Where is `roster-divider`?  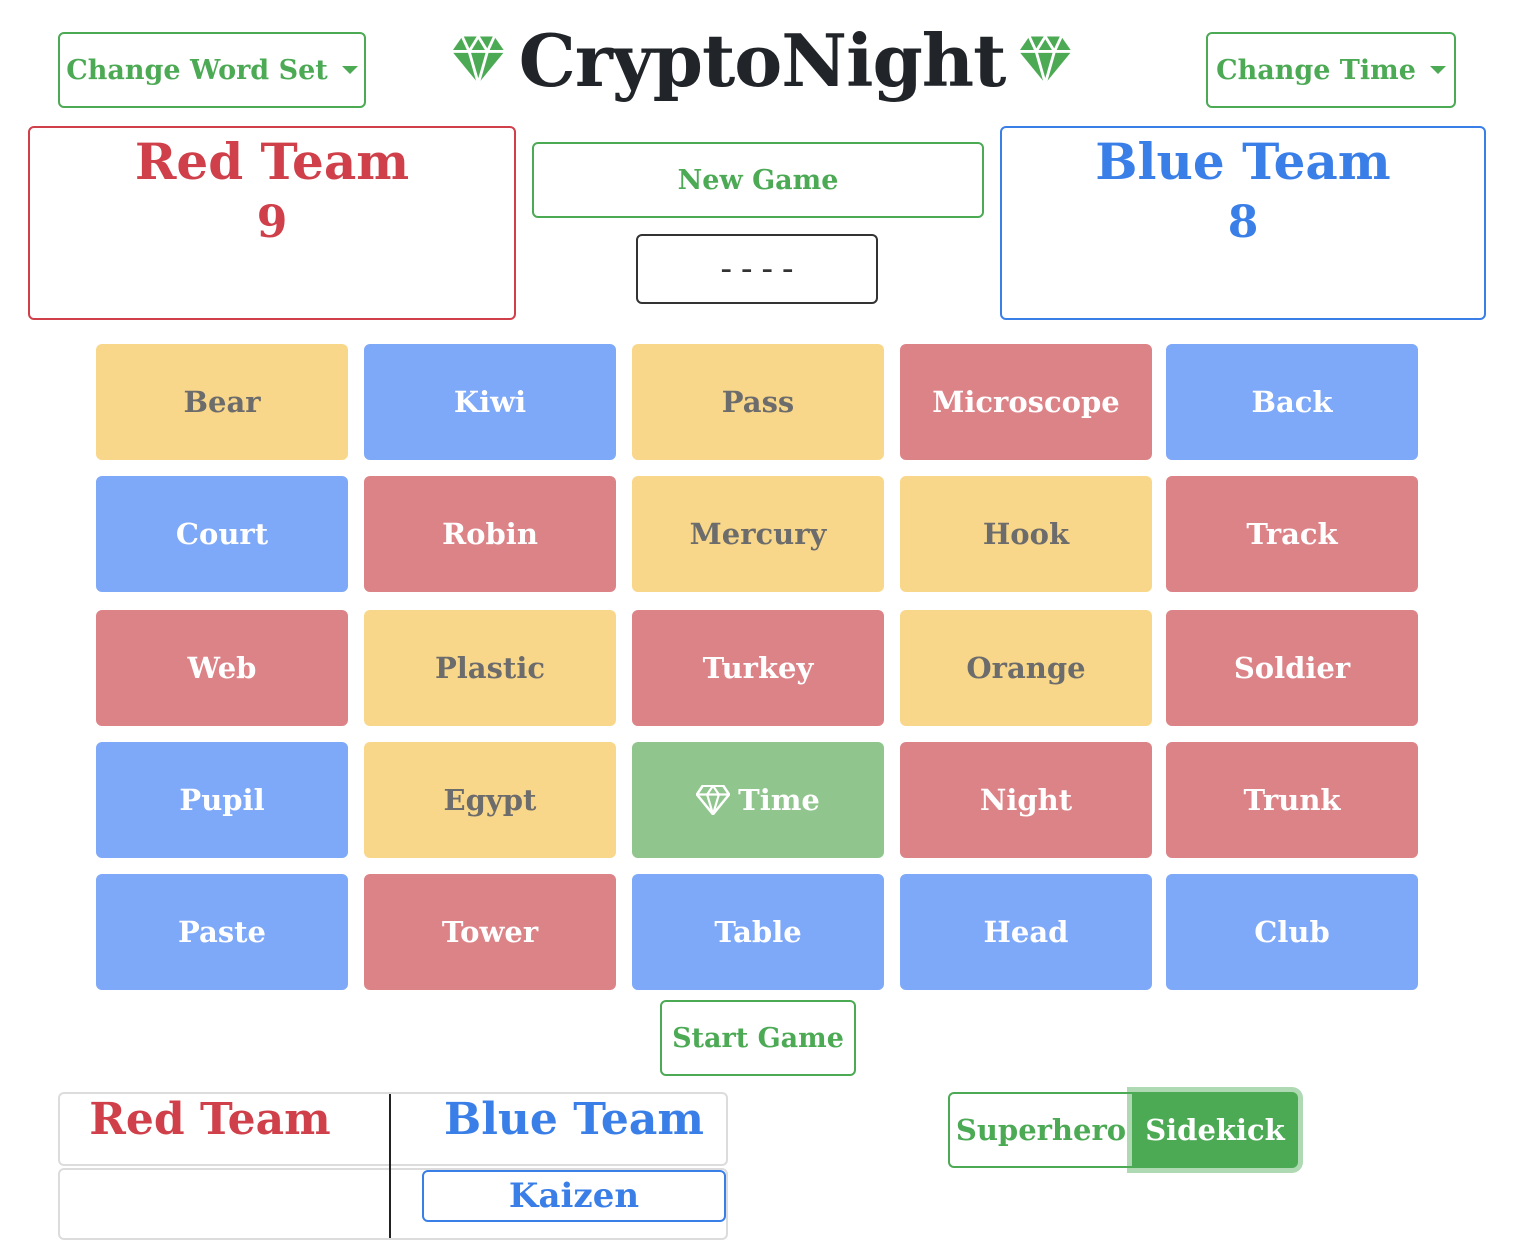
roster-divider is located at coordinates (390, 1166).